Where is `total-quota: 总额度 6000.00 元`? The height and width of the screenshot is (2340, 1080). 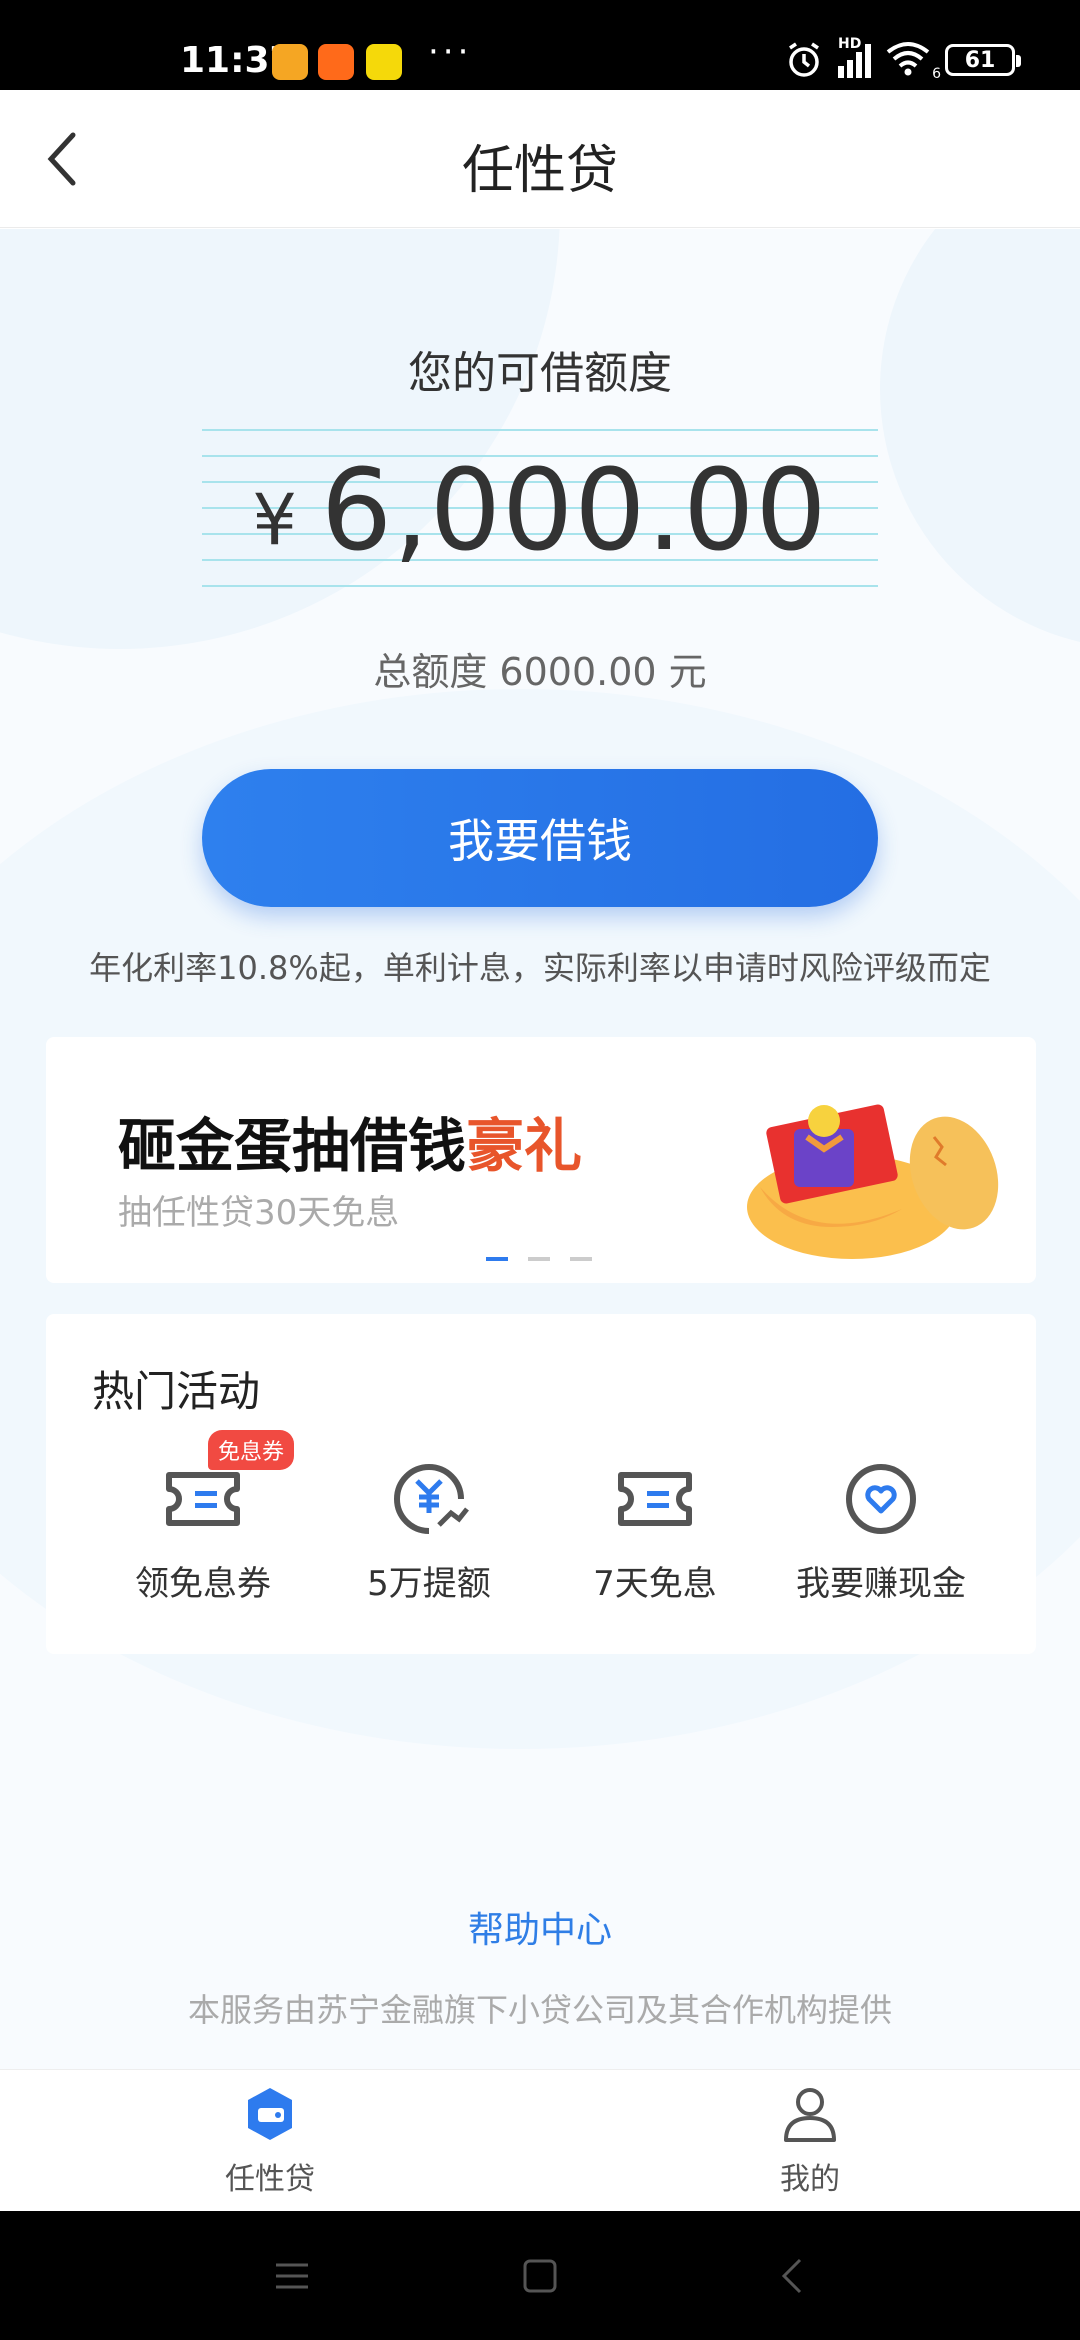
total-quota: 总额度 6000.00 元 is located at coordinates (540, 672).